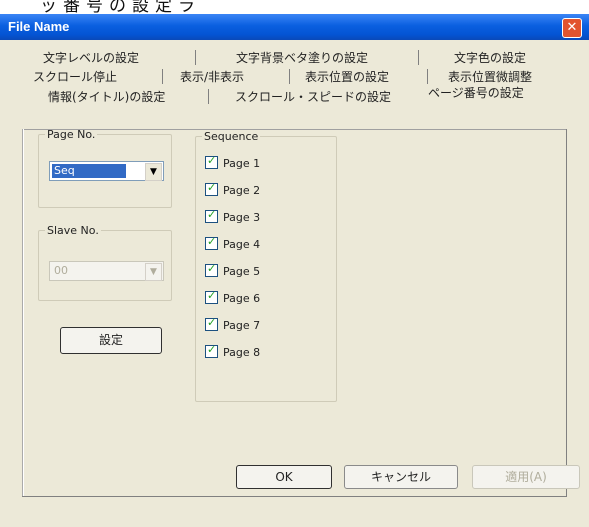 The width and height of the screenshot is (589, 527). What do you see at coordinates (120, 7) in the screenshot?
I see `caption-text: ッ番号の設定ラ` at bounding box center [120, 7].